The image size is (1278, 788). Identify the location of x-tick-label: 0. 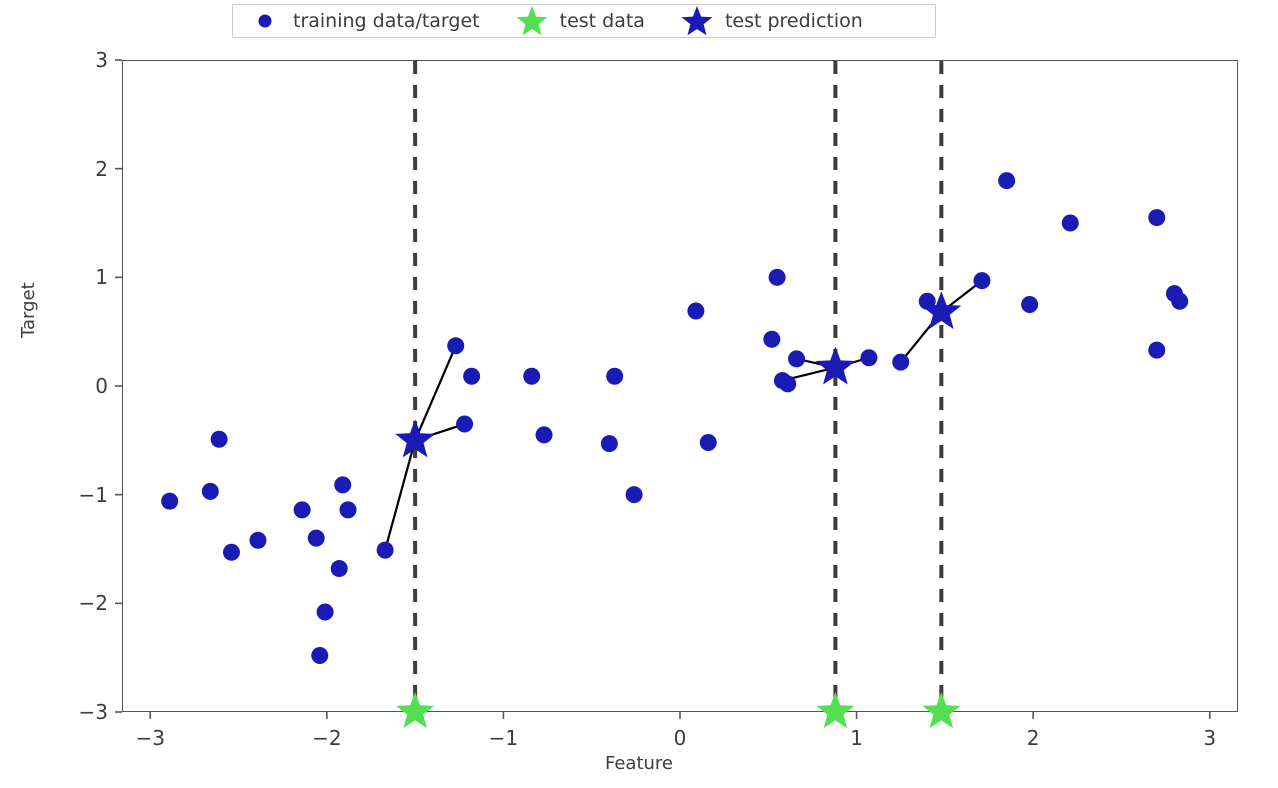
(680, 738).